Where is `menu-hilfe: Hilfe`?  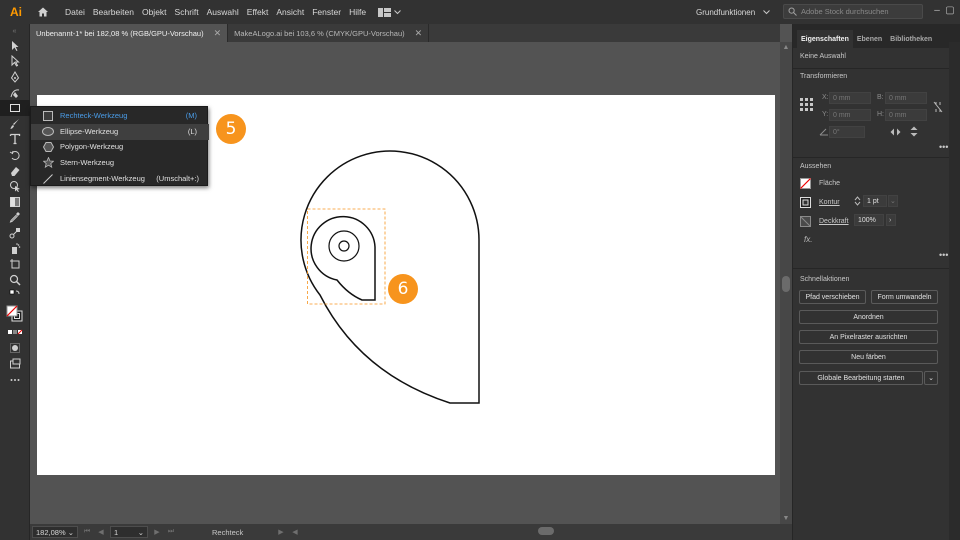 menu-hilfe: Hilfe is located at coordinates (357, 12).